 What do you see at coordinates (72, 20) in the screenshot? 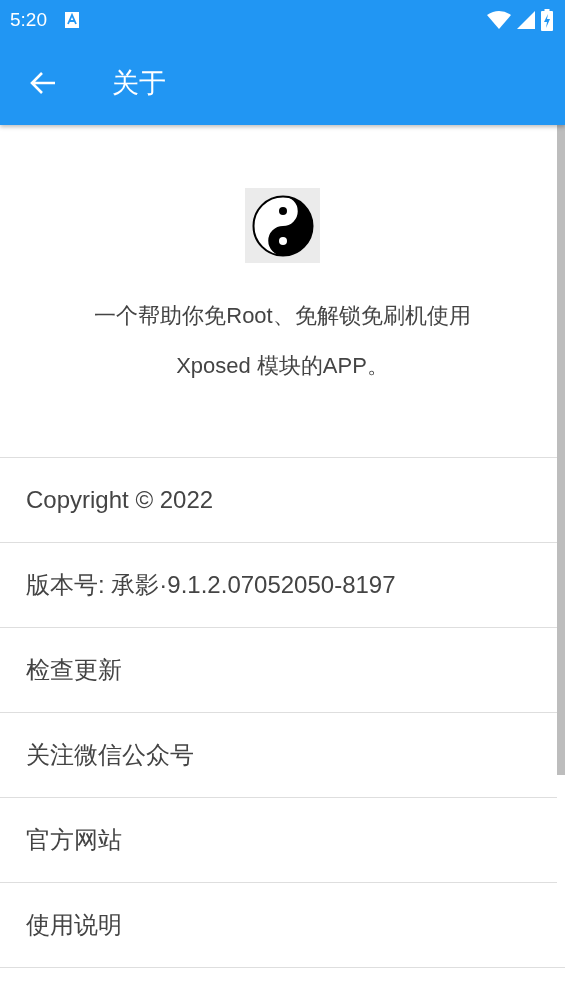
I see `keyboard-icon` at bounding box center [72, 20].